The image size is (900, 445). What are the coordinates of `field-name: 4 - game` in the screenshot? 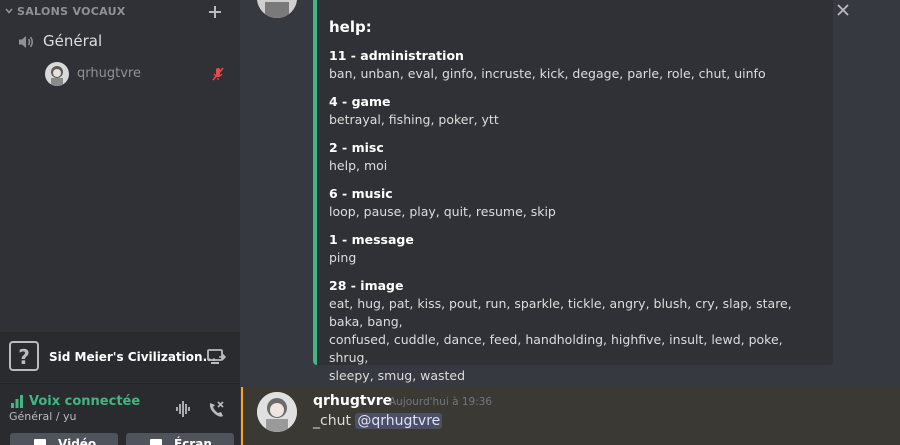 It's located at (360, 101).